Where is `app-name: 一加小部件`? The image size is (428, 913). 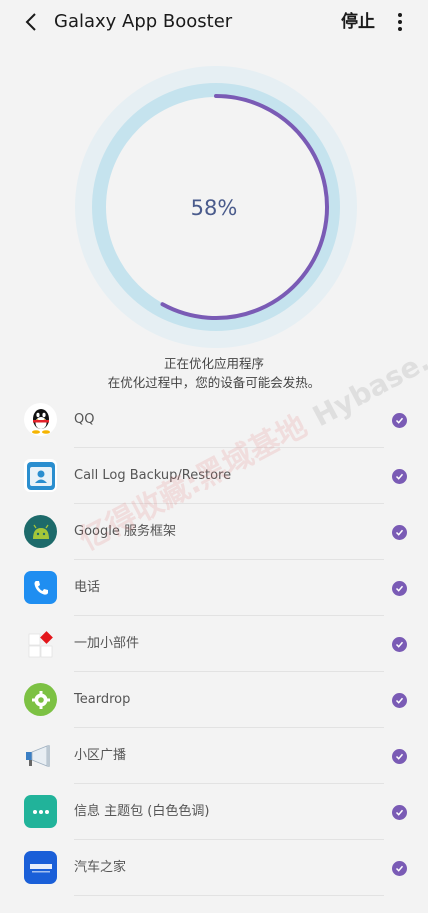
app-name: 一加小部件 is located at coordinates (107, 643).